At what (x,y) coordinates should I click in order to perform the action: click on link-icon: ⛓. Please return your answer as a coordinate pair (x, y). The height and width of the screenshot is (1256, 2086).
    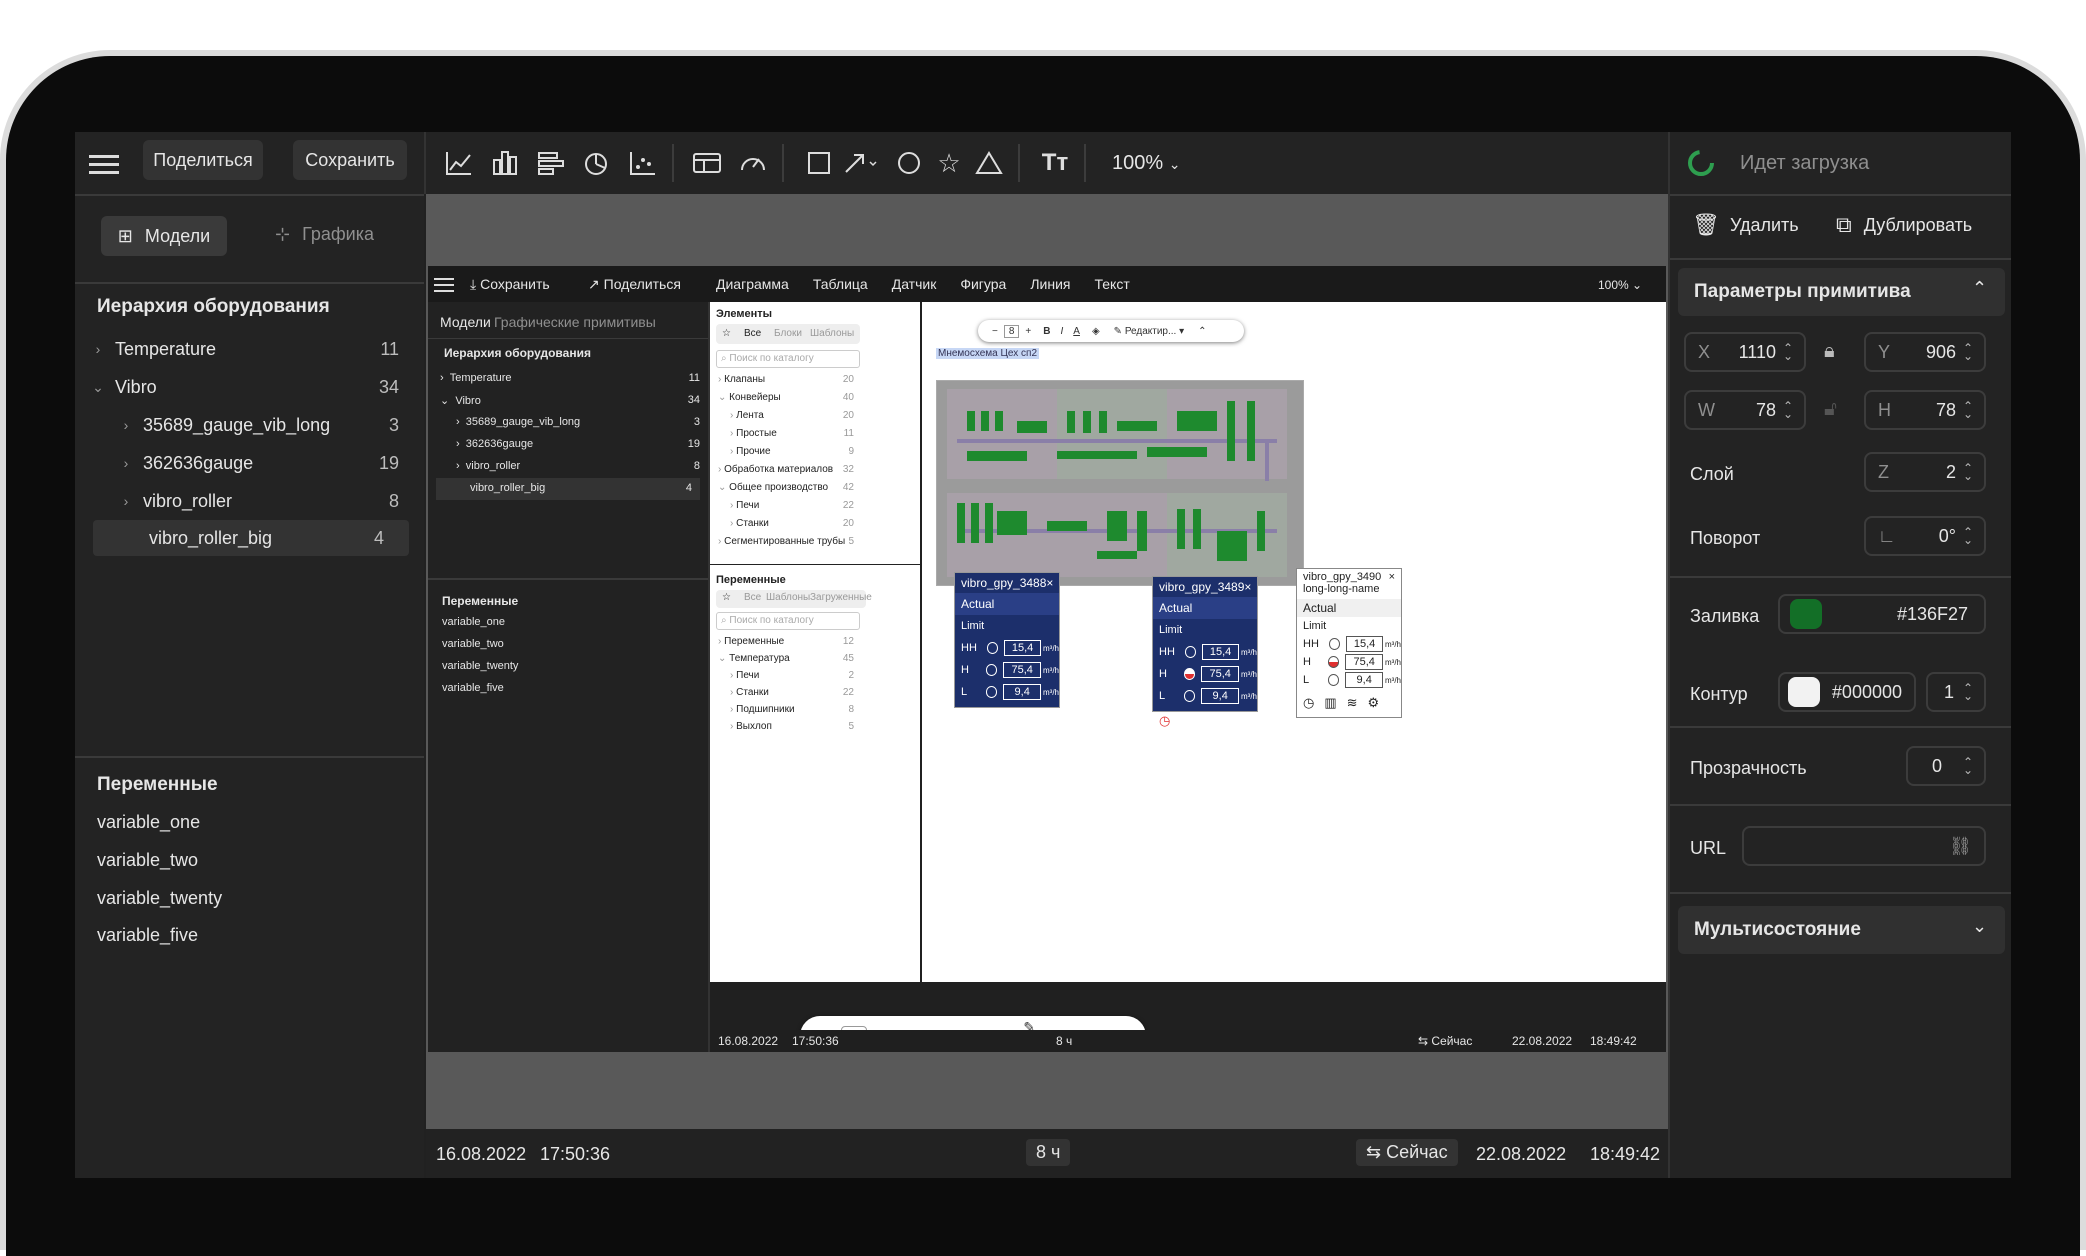
    Looking at the image, I should click on (1960, 846).